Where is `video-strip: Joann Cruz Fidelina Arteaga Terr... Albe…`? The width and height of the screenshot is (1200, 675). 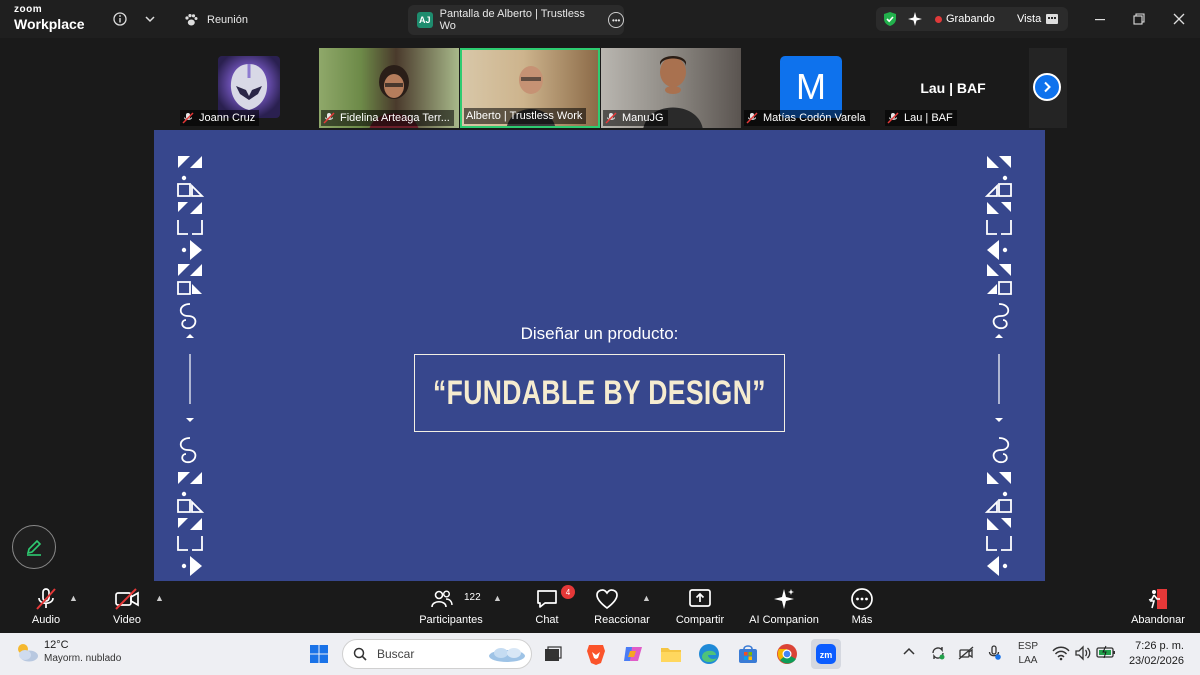
video-strip: Joann Cruz Fidelina Arteaga Terr... Albe… is located at coordinates (600, 85).